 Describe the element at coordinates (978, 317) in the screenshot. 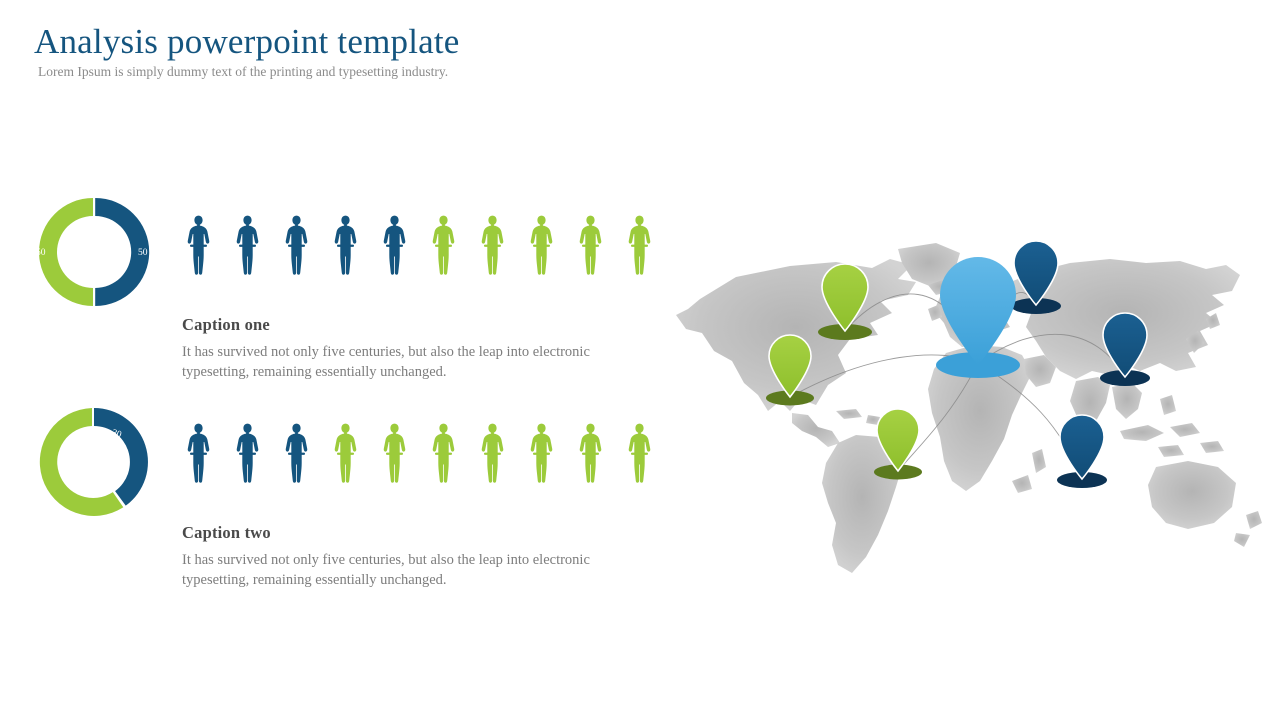

I see `map-pin-europe` at that location.